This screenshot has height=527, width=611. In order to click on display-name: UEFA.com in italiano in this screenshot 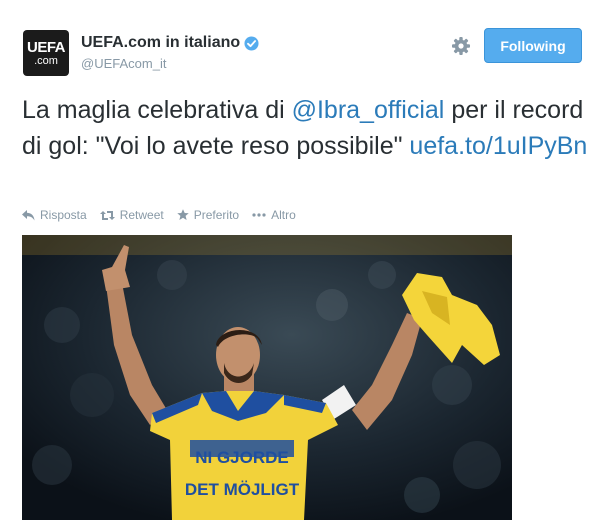, I will do `click(160, 43)`.